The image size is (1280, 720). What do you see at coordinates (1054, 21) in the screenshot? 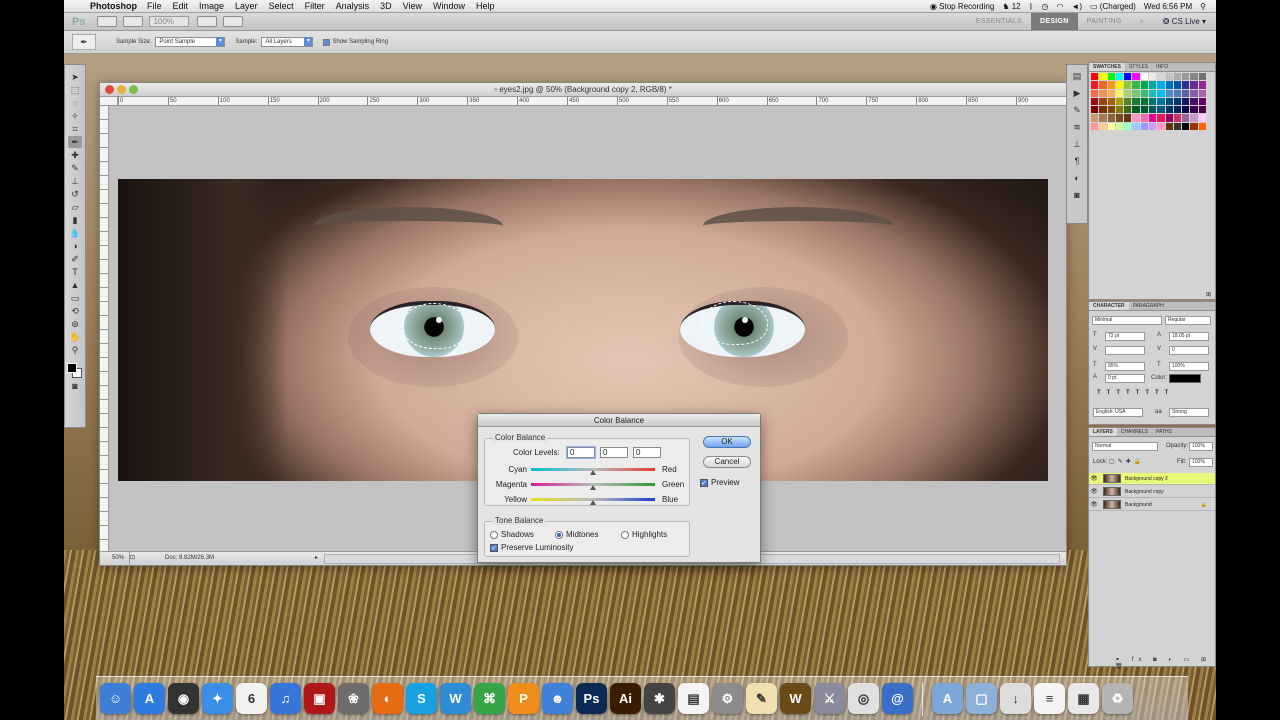
I see `workspace-design: DESIGN` at bounding box center [1054, 21].